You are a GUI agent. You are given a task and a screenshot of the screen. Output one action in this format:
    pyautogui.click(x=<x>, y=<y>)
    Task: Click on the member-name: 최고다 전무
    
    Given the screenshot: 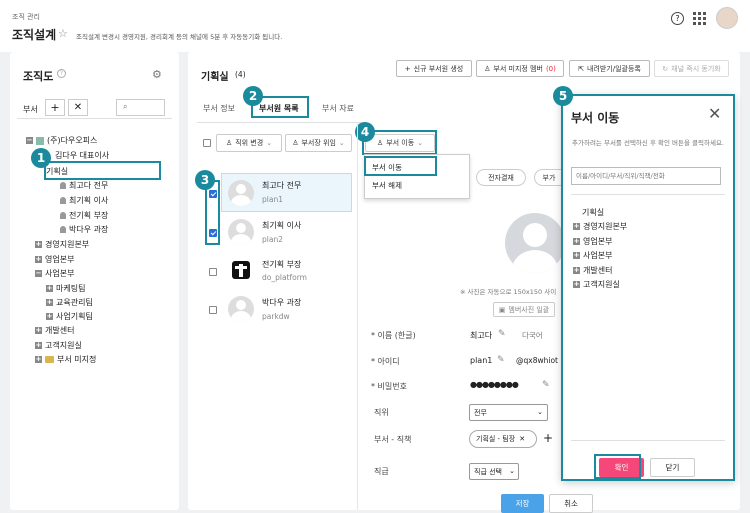 What is the action you would take?
    pyautogui.click(x=282, y=185)
    